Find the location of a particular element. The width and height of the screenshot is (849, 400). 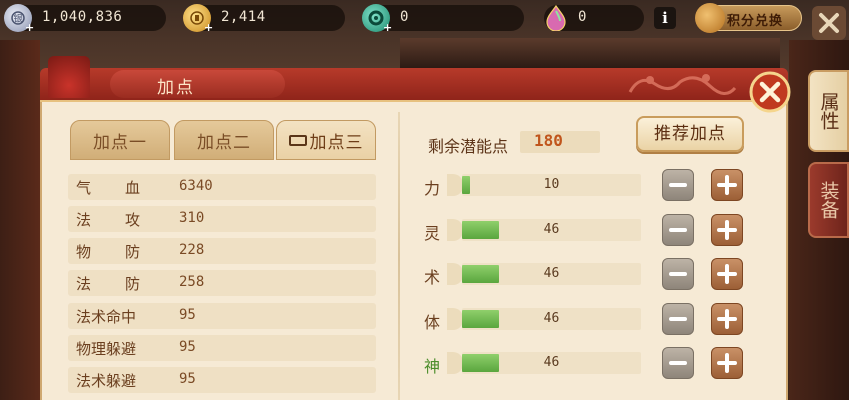

bookmark-icon is located at coordinates (297, 140).